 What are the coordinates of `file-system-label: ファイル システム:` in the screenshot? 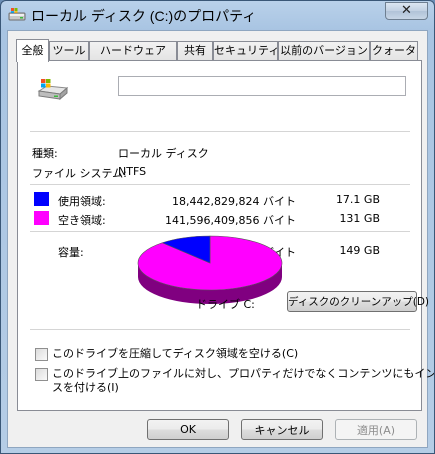 It's located at (79, 173).